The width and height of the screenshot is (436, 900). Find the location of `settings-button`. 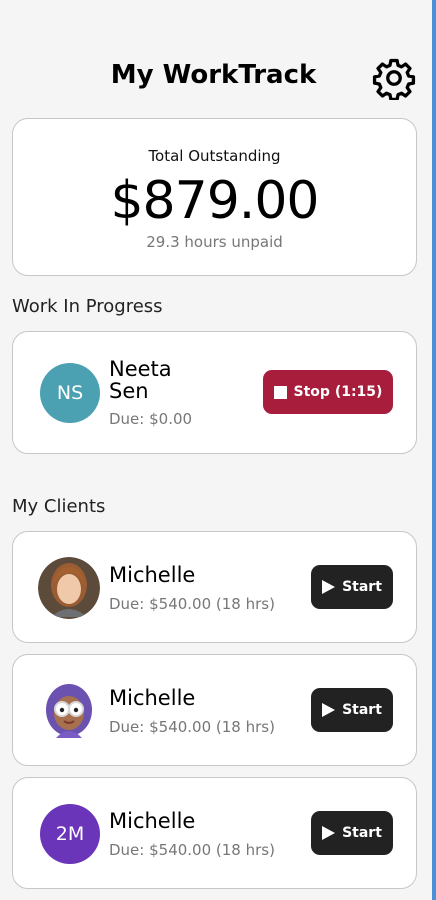

settings-button is located at coordinates (394, 79).